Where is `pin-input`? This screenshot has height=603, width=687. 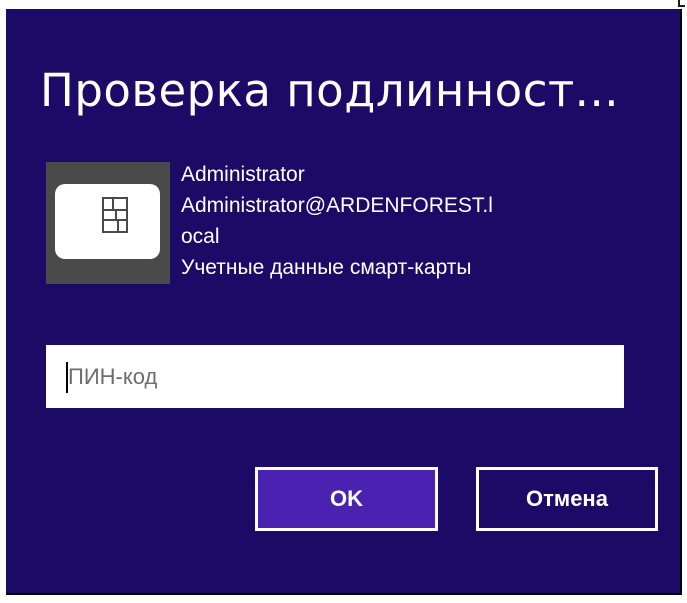
pin-input is located at coordinates (335, 376).